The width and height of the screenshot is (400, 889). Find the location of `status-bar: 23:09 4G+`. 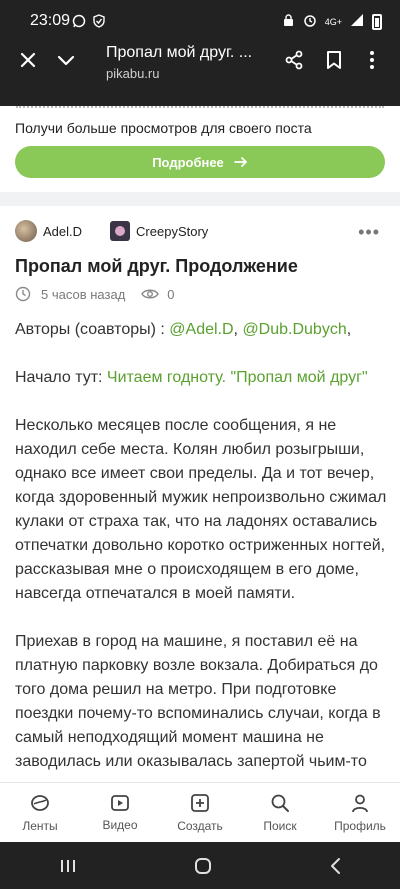

status-bar: 23:09 4G+ is located at coordinates (200, 20).